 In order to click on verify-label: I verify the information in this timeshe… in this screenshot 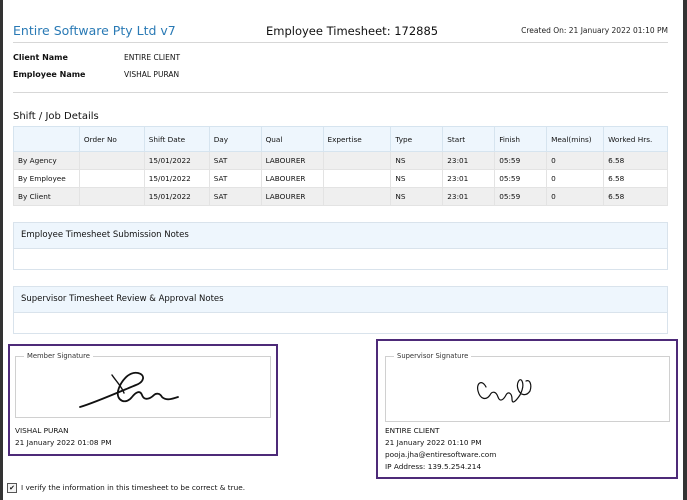, I will do `click(133, 487)`.